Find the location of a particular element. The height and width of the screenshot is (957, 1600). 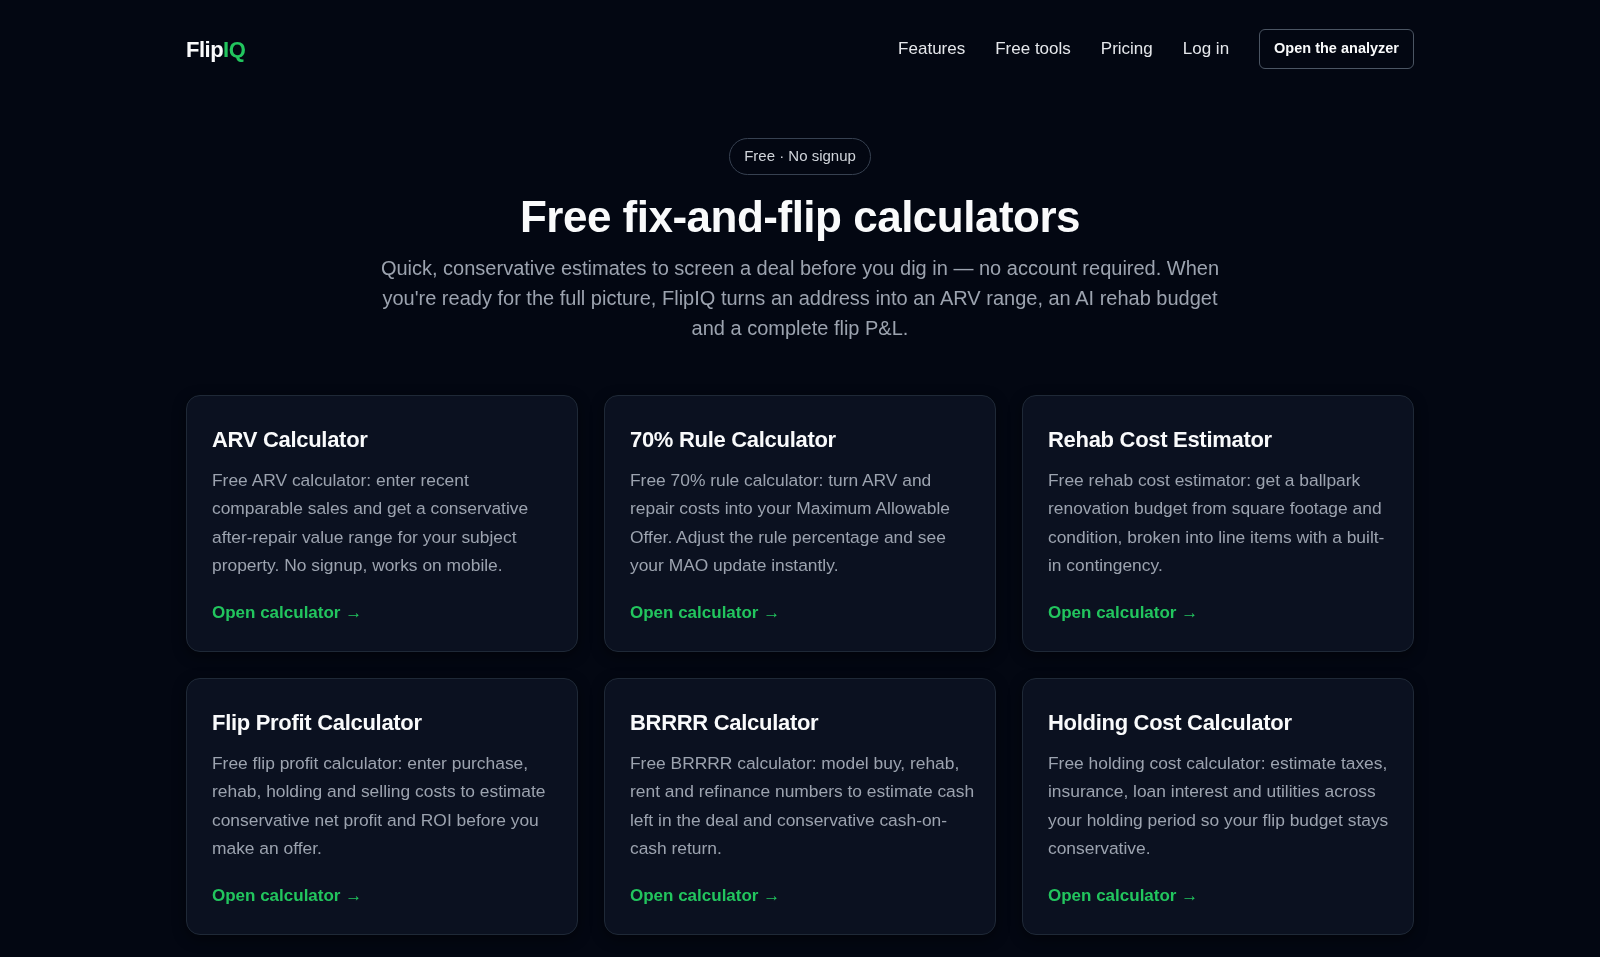

card-title: Rehab Cost Estimator is located at coordinates (1160, 440).